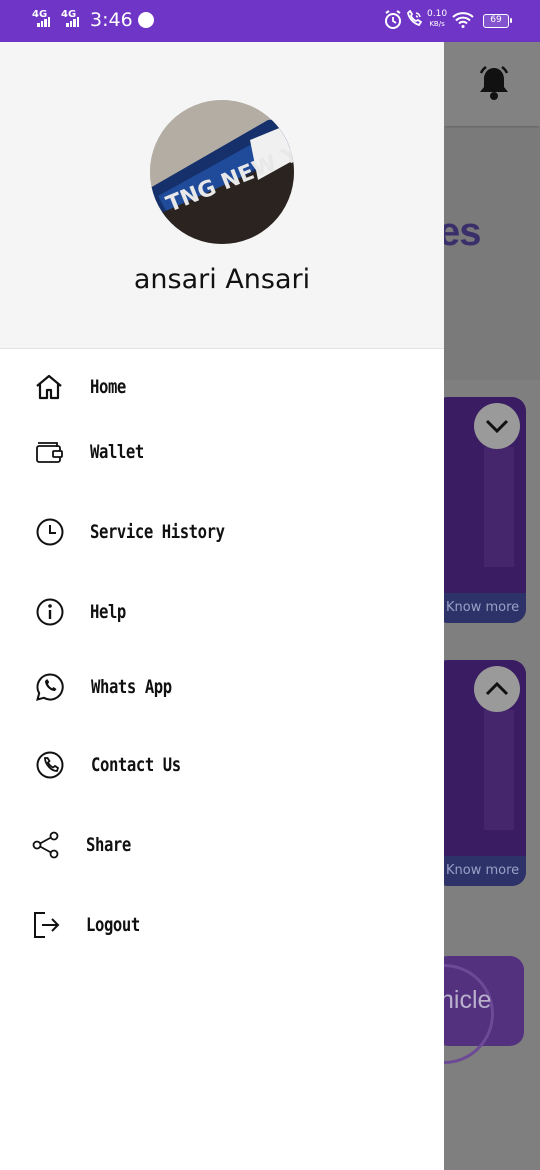  I want to click on status-bar: 4G 4G 3:46 0.10 KB/s 69, so click(270, 21).